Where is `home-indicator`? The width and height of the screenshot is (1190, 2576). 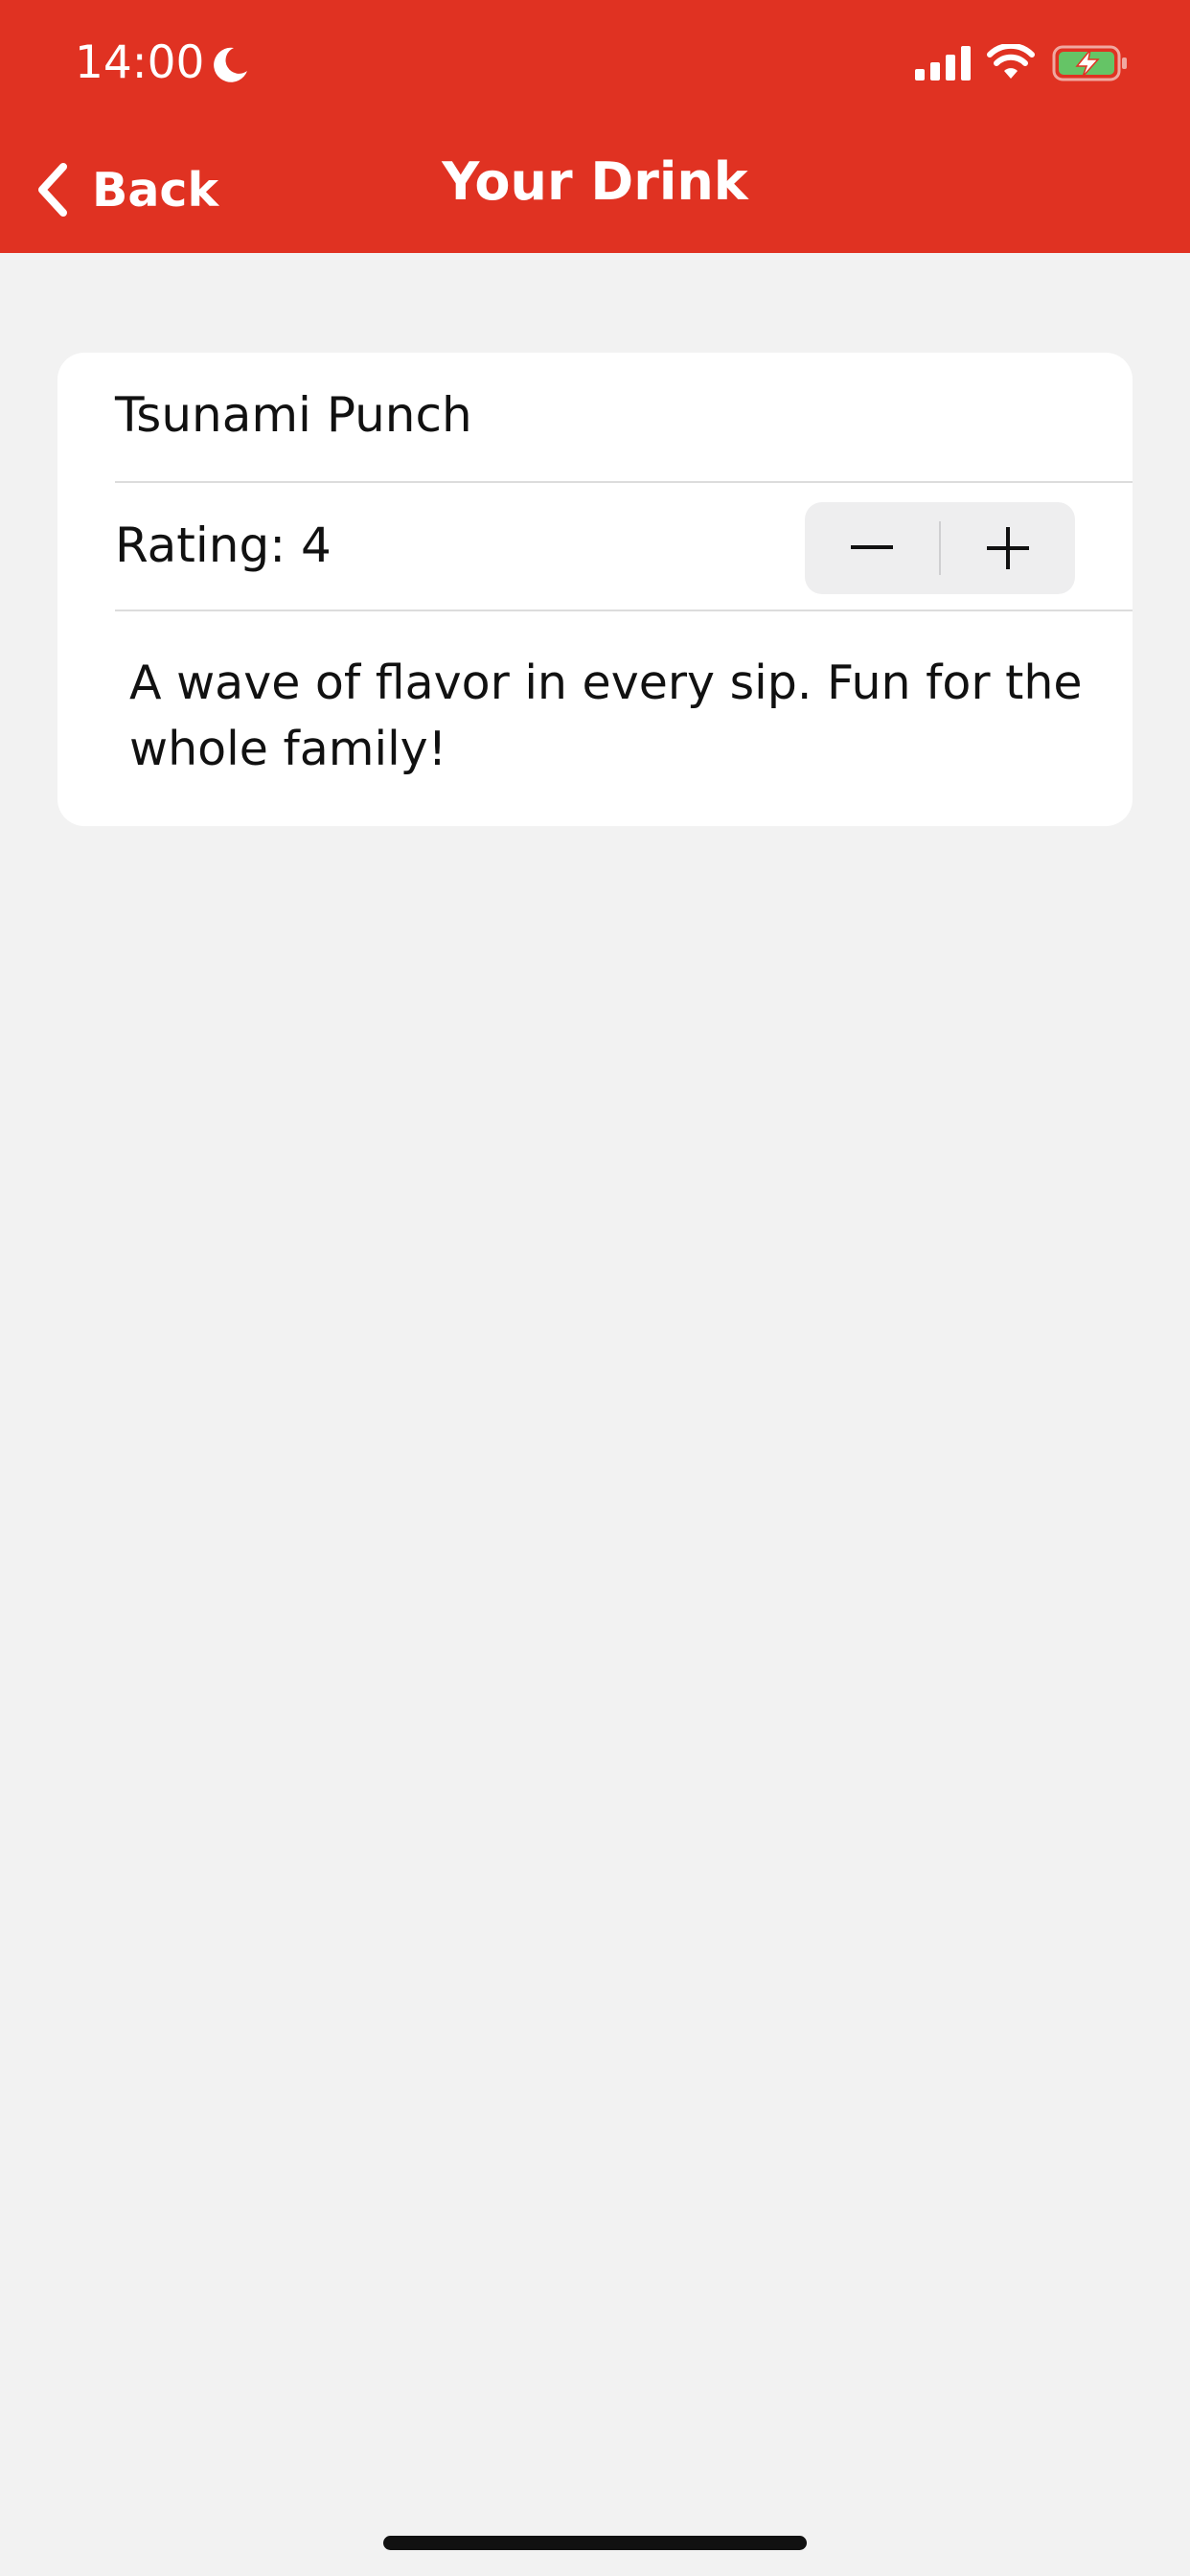
home-indicator is located at coordinates (595, 2543).